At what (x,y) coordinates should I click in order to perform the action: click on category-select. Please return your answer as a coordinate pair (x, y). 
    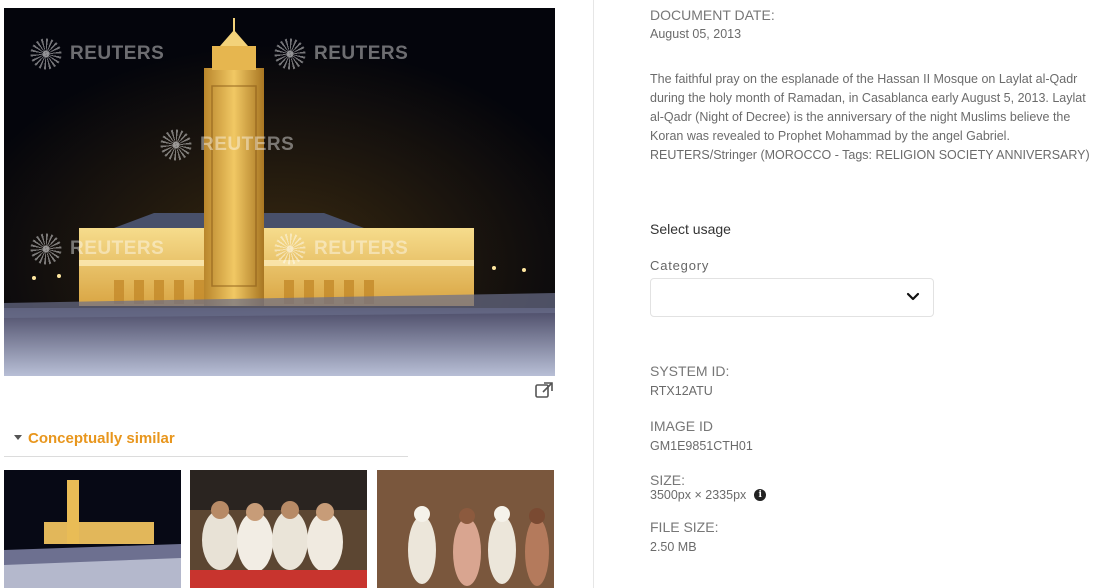
    Looking at the image, I should click on (792, 297).